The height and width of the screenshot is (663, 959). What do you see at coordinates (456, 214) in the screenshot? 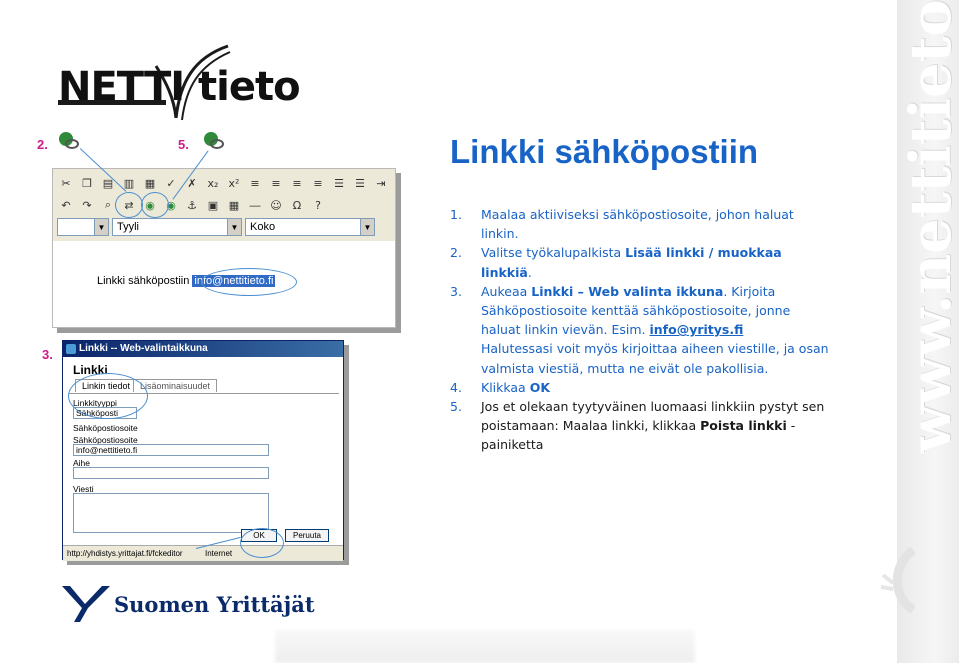
I see `step-number: 1.` at bounding box center [456, 214].